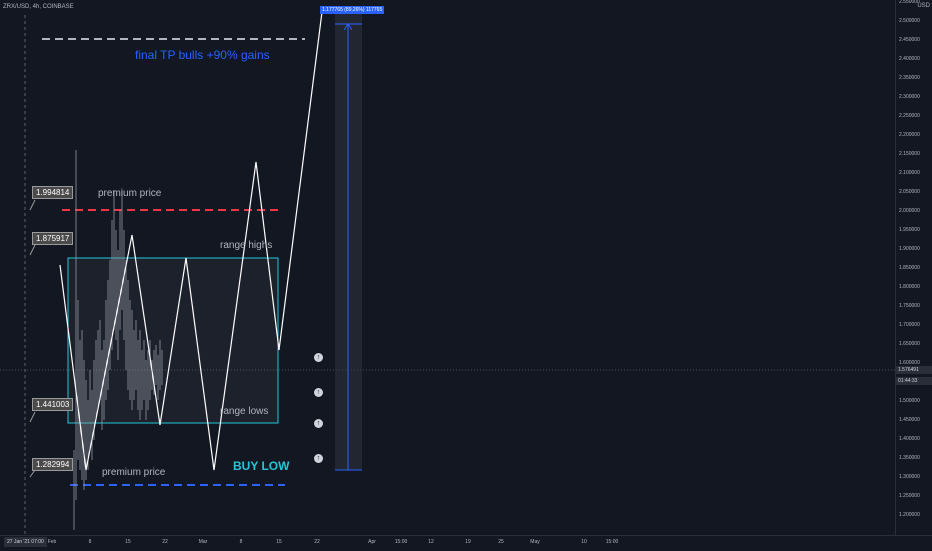 The width and height of the screenshot is (932, 551). Describe the element at coordinates (244, 411) in the screenshot. I see `range-lows-text: range lows` at that location.